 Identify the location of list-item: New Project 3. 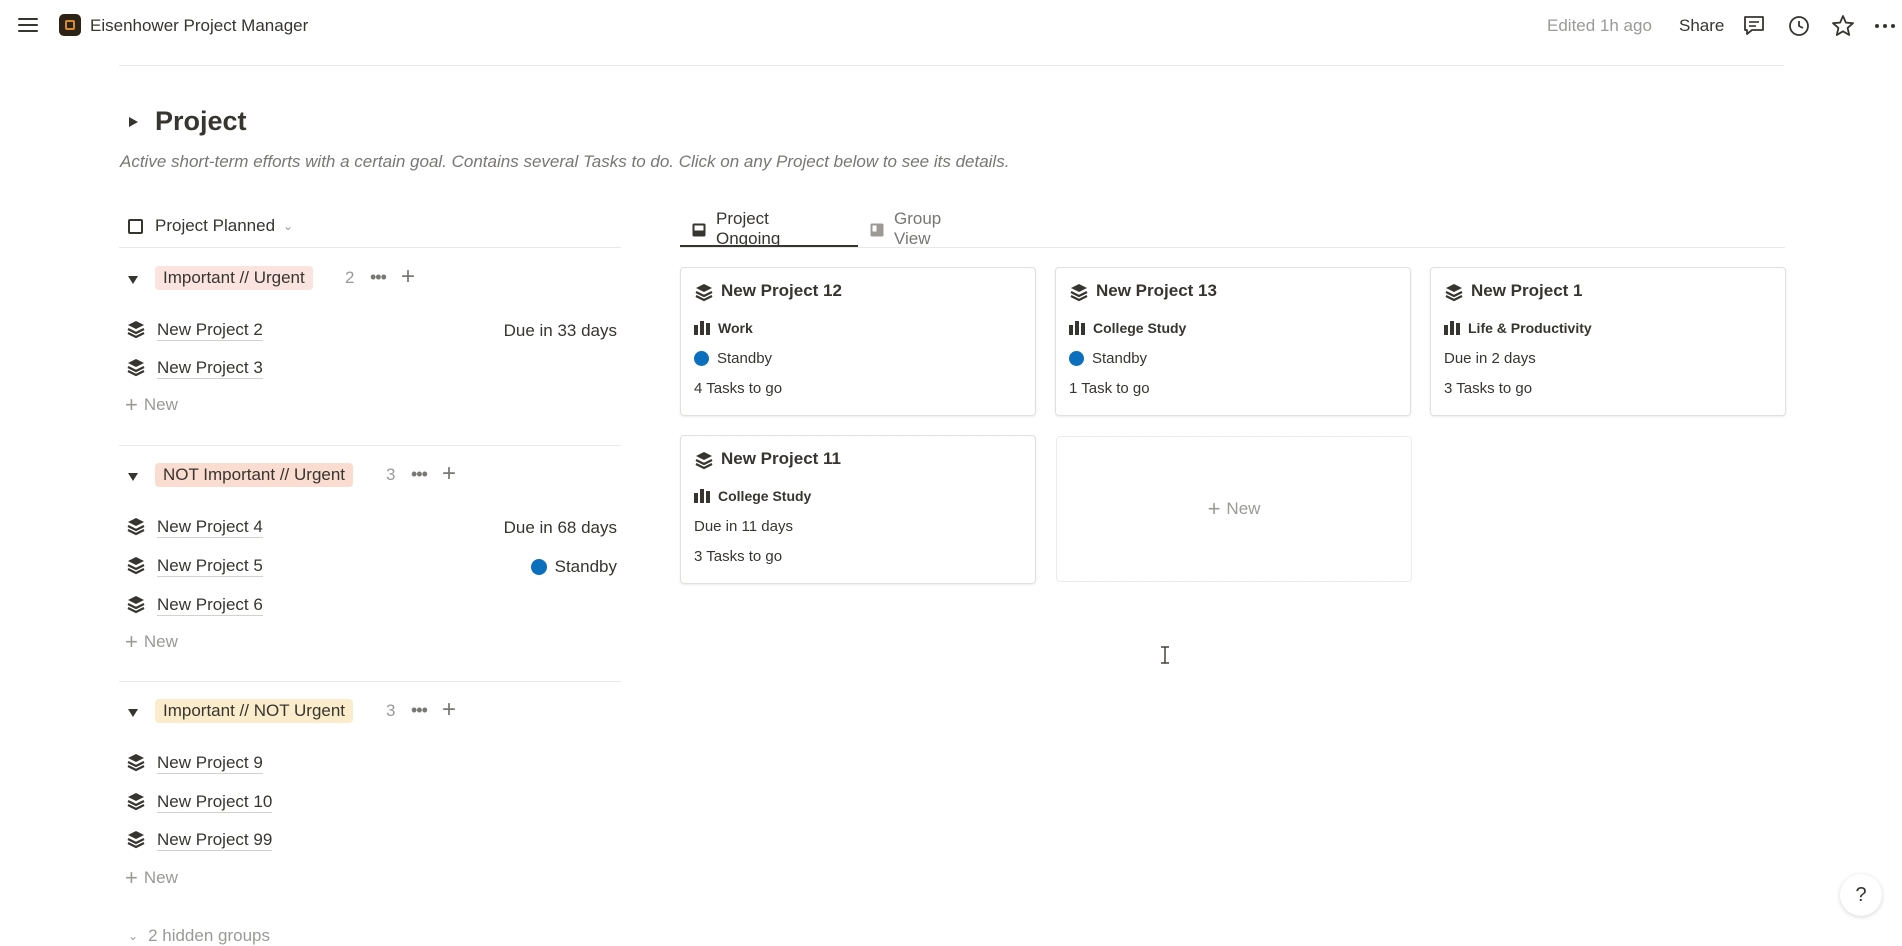
(370, 367).